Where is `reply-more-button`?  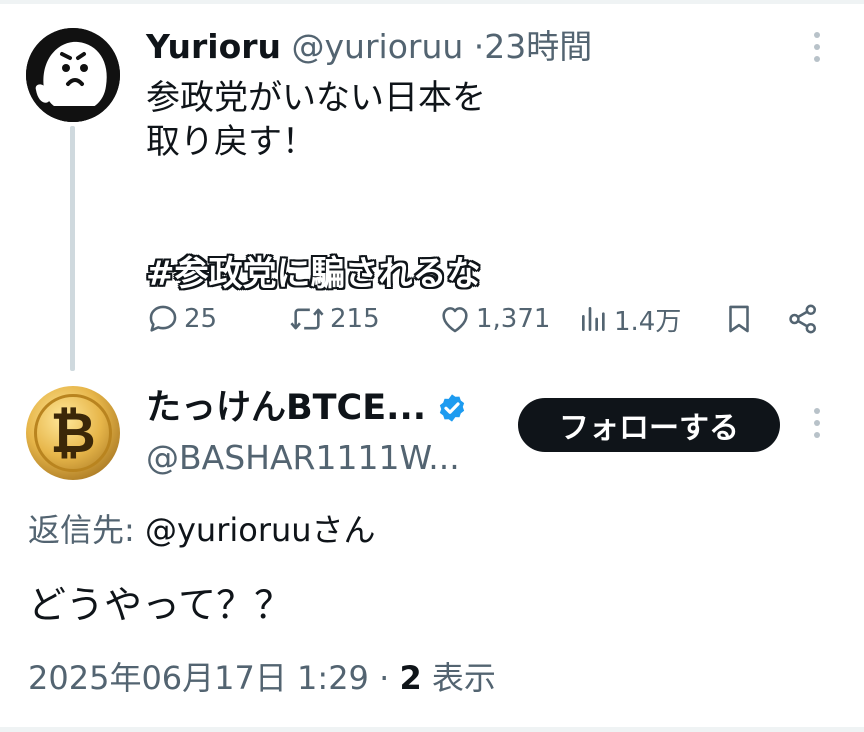
reply-more-button is located at coordinates (817, 424).